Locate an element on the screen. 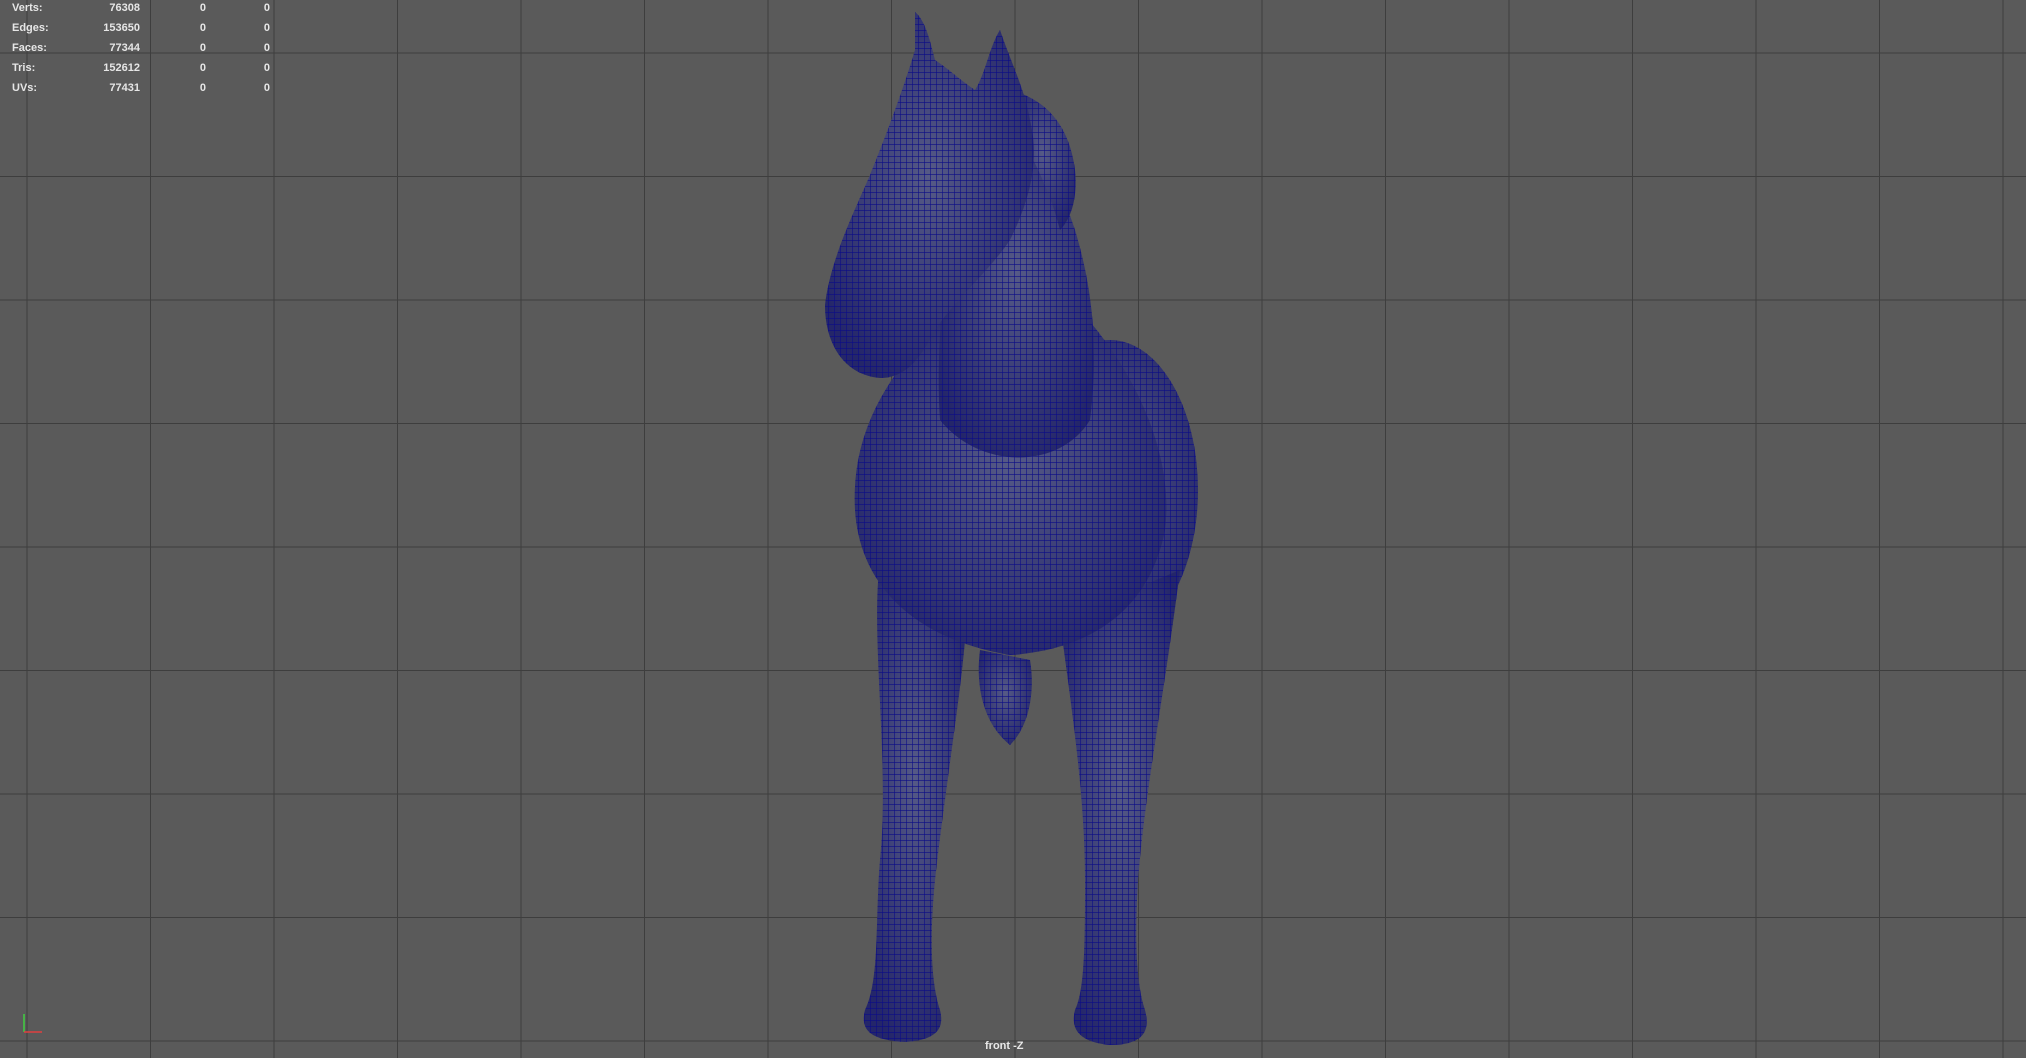 The image size is (2026, 1058). hud-label: Edges: is located at coordinates (30, 28).